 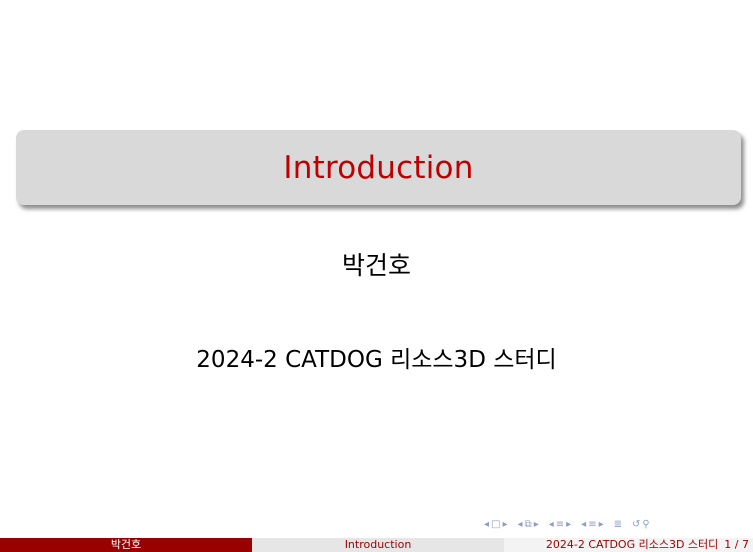 I want to click on frame-nav: ◂ □ ▸, so click(x=496, y=525).